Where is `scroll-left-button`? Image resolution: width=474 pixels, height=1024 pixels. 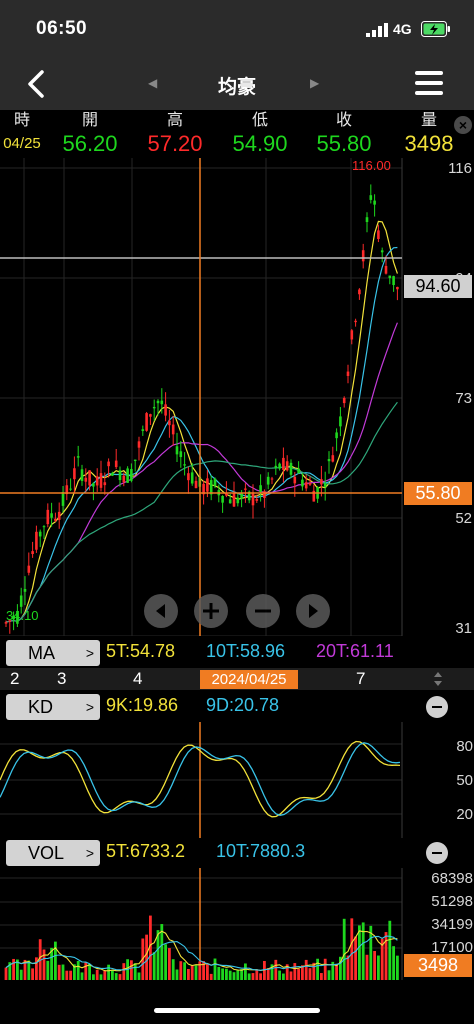
scroll-left-button is located at coordinates (161, 611).